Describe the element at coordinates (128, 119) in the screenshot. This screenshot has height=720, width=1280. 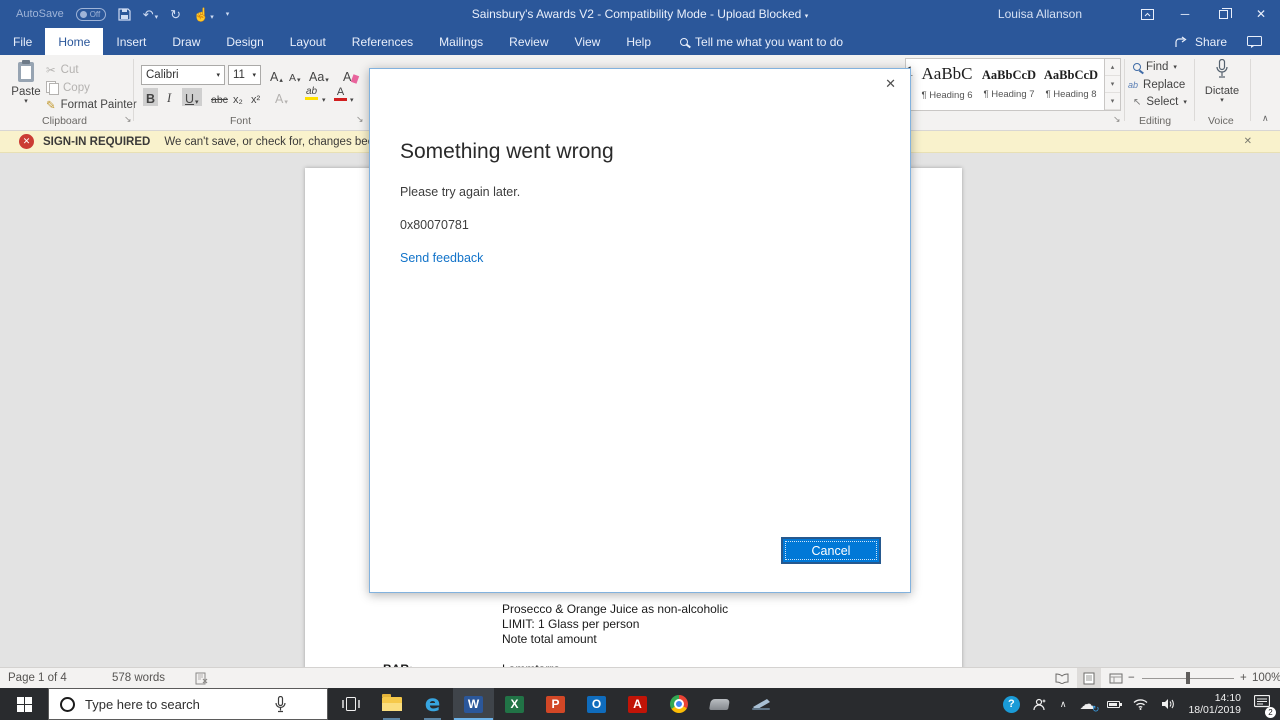
I see `clipboard-dialog-launcher: ↘` at that location.